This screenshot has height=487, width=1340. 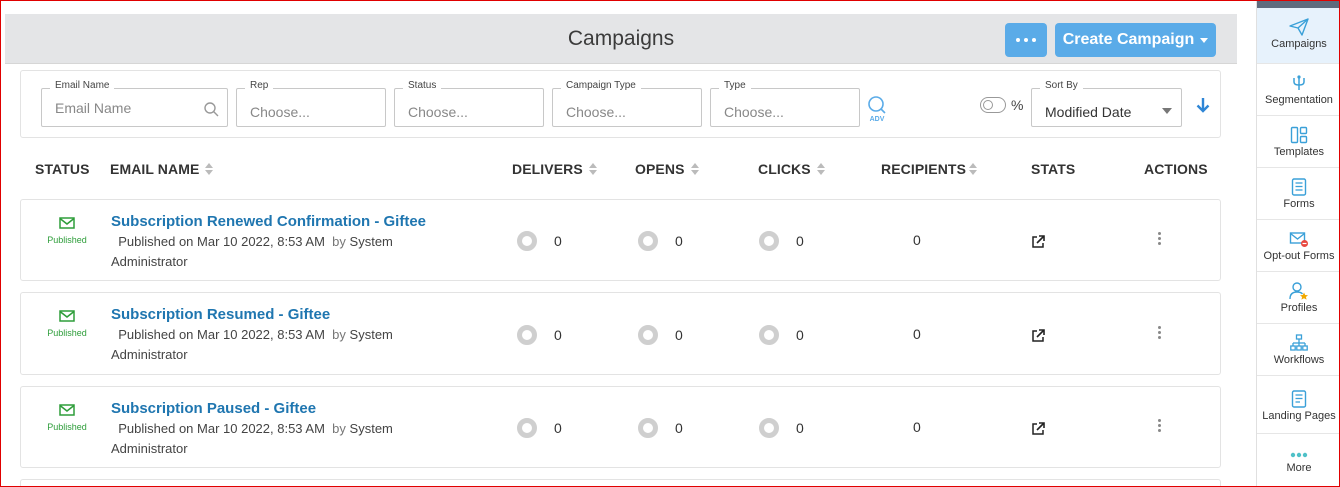 What do you see at coordinates (1298, 194) in the screenshot?
I see `sidebar-item-forms: Forms` at bounding box center [1298, 194].